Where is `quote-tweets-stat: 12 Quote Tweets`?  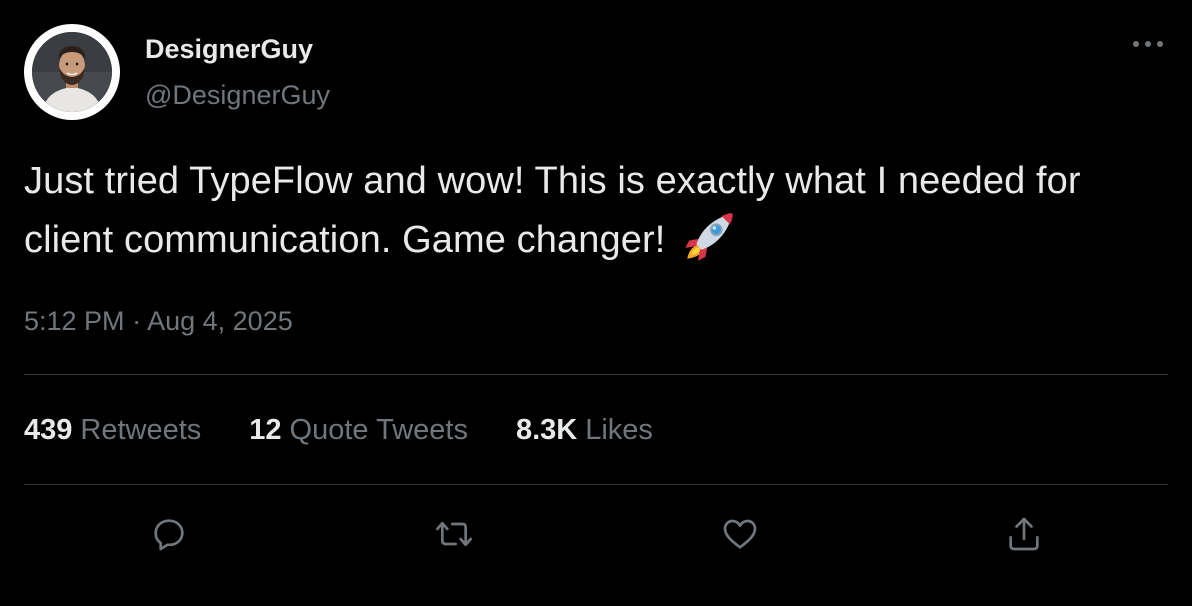
quote-tweets-stat: 12 Quote Tweets is located at coordinates (358, 430).